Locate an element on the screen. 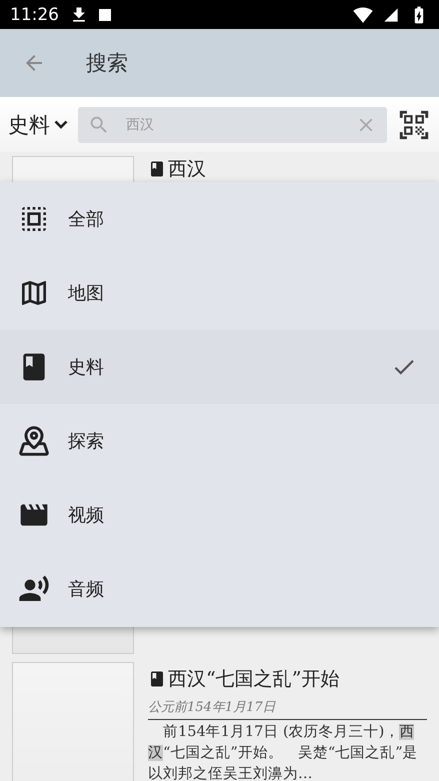  map-pin-icon is located at coordinates (34, 441).